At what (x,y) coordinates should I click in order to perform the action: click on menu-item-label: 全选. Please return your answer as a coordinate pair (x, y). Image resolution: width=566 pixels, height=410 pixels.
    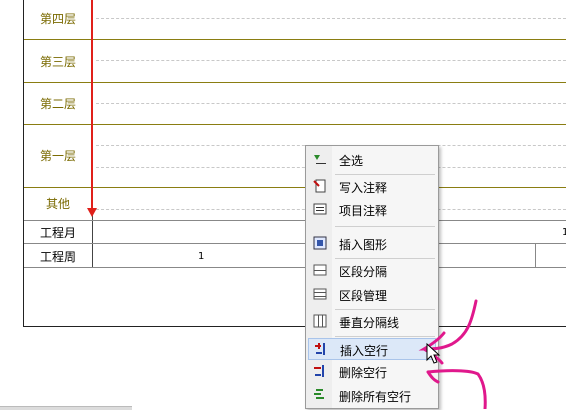
    Looking at the image, I should click on (351, 161).